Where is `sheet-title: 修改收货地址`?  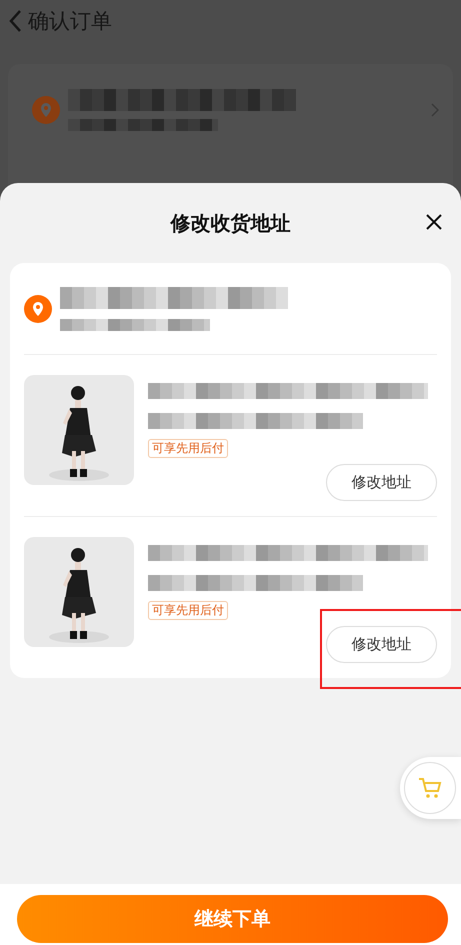 sheet-title: 修改收货地址 is located at coordinates (230, 223).